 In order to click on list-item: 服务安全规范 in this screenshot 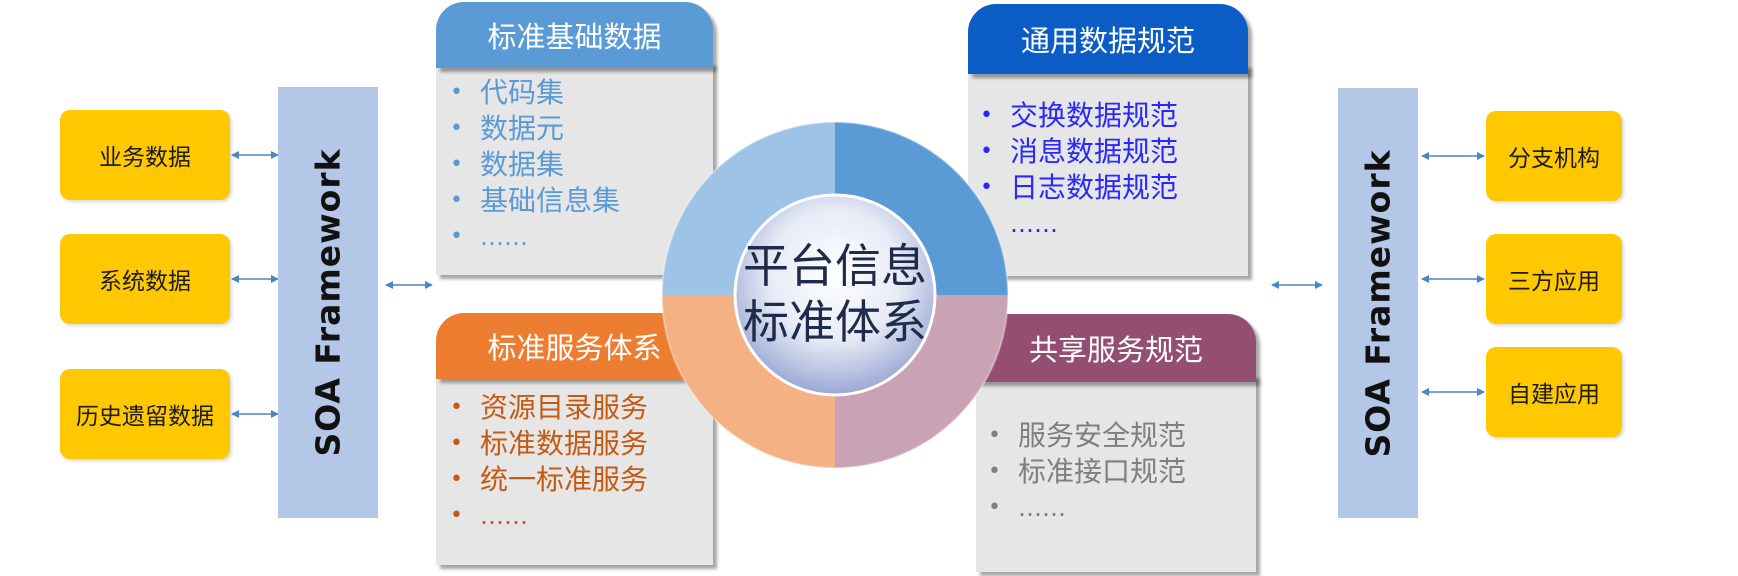, I will do `click(1087, 436)`.